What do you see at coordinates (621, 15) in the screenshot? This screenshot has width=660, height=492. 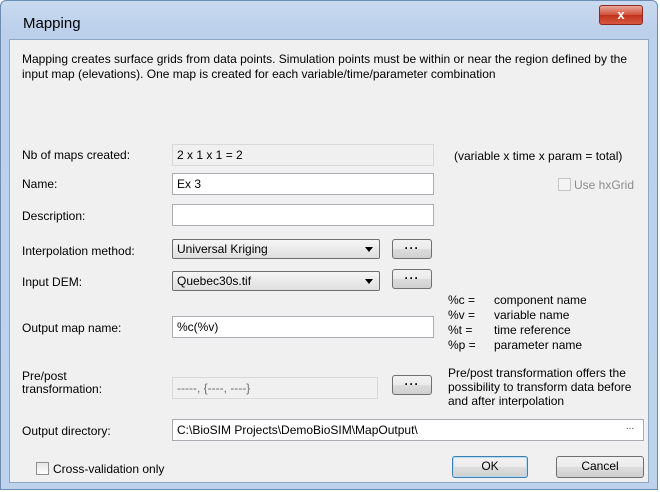 I see `close-button: x` at bounding box center [621, 15].